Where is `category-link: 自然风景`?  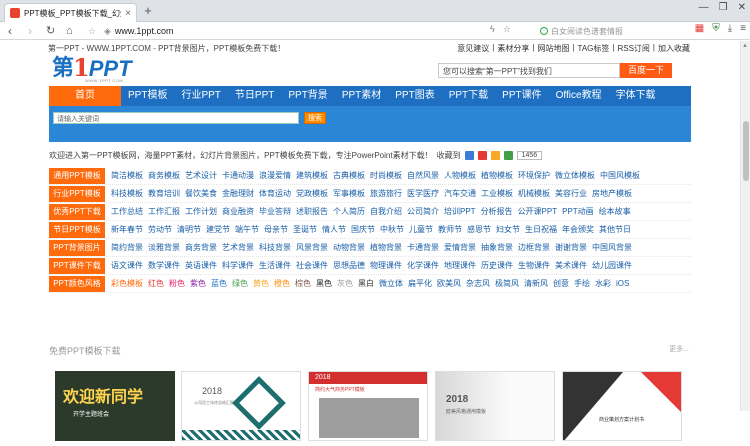 category-link: 自然风景 is located at coordinates (423, 175).